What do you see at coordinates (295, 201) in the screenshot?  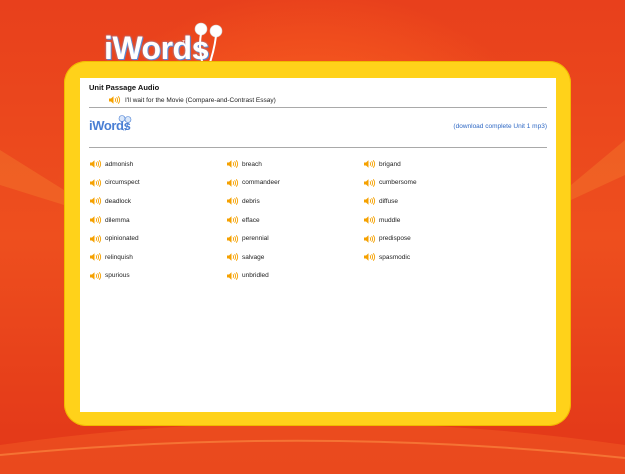 I see `word-audio-item: debris` at bounding box center [295, 201].